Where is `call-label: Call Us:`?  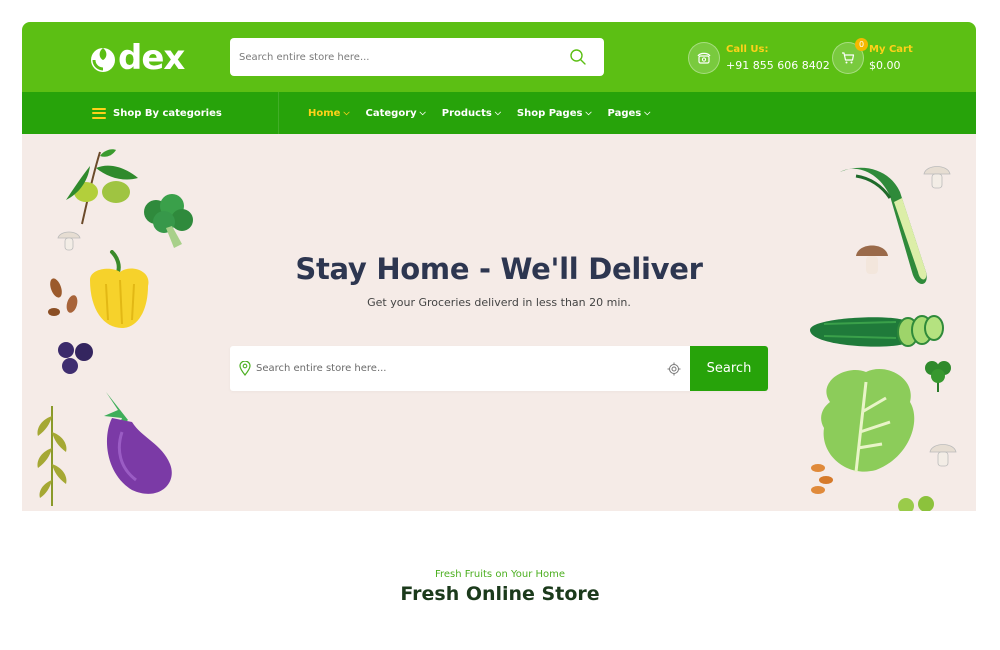 call-label: Call Us: is located at coordinates (747, 49).